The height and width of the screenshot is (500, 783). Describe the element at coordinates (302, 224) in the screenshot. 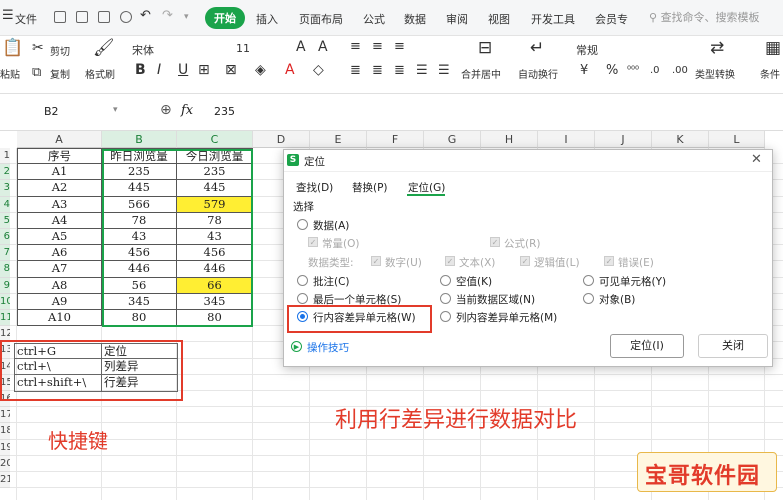

I see `radio-data` at that location.